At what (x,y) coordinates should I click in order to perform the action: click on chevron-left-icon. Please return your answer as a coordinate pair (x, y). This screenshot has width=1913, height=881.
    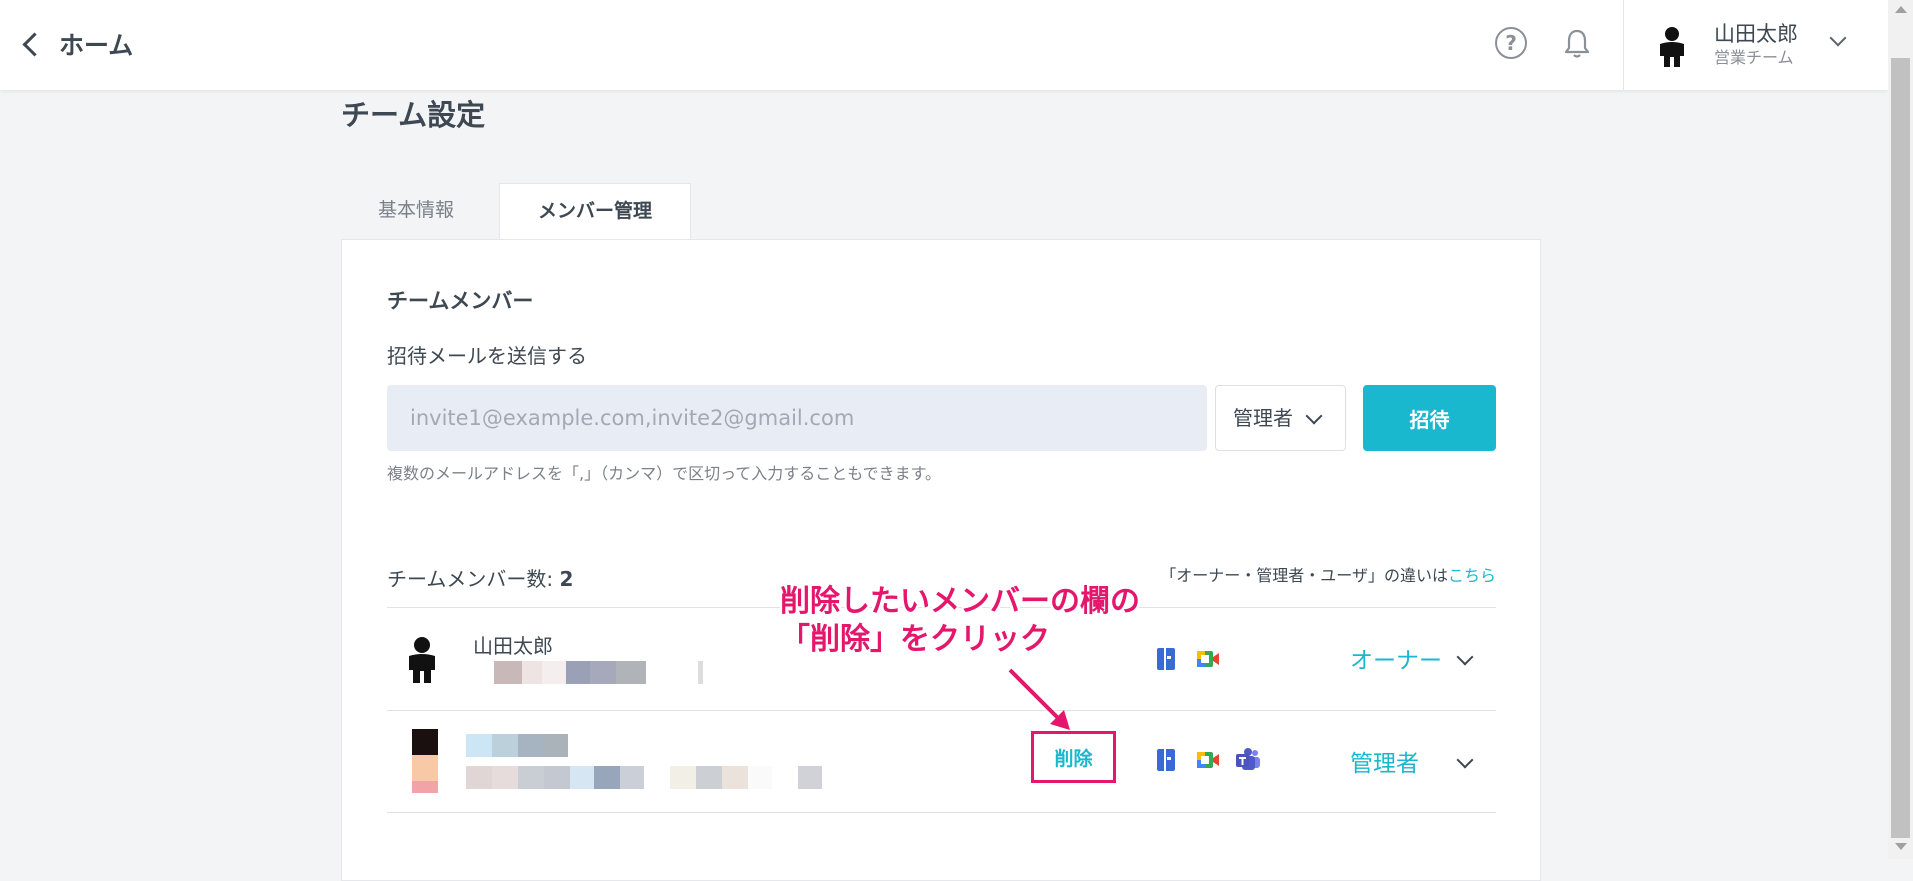
    Looking at the image, I should click on (34, 44).